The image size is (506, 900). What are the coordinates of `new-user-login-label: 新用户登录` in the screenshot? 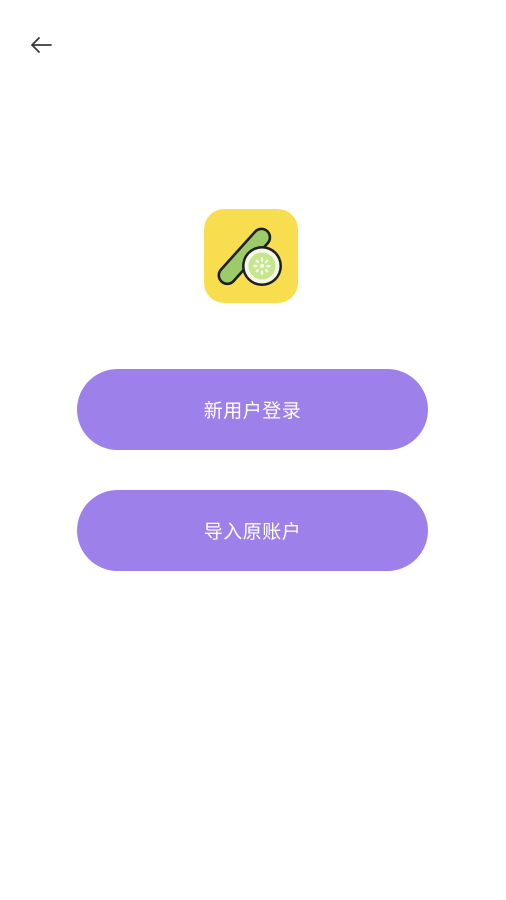 It's located at (252, 411).